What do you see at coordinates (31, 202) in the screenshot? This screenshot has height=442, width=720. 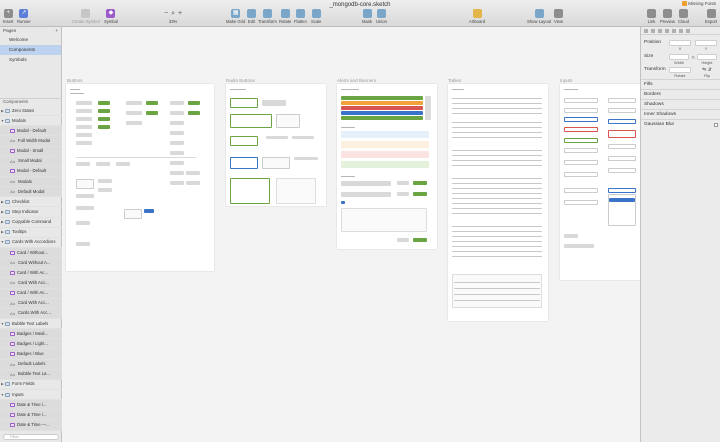 I see `layer-group: ▶ Checklist` at bounding box center [31, 202].